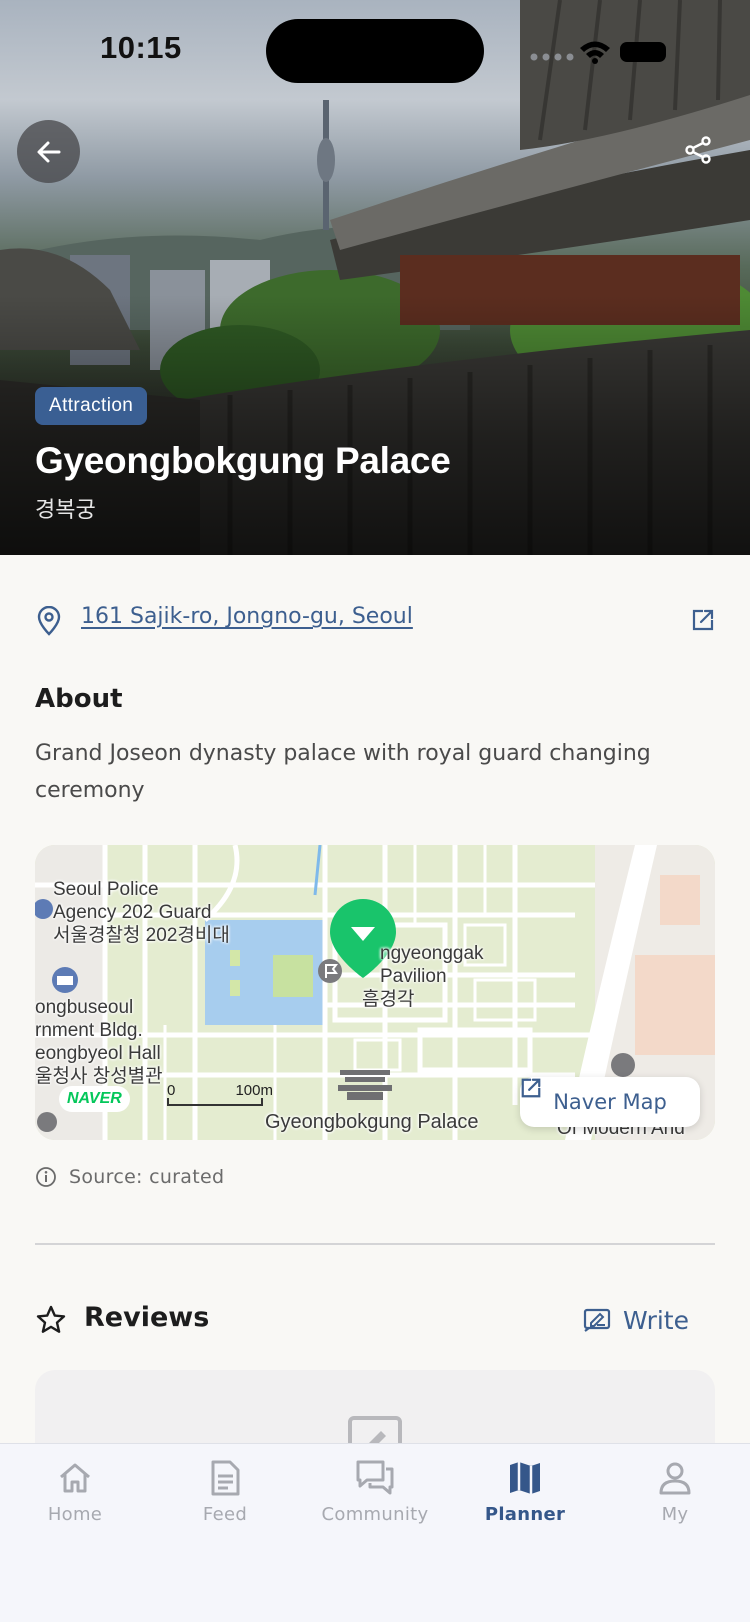 The image size is (750, 1622). What do you see at coordinates (525, 1514) in the screenshot?
I see `tab-planner-label: Planner` at bounding box center [525, 1514].